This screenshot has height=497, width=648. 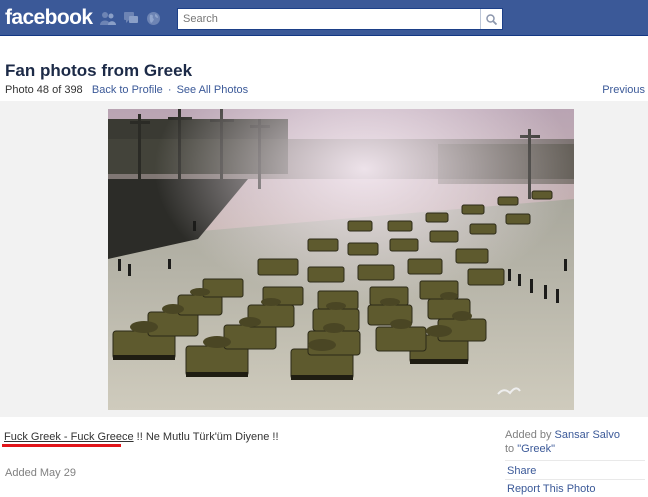 What do you see at coordinates (49, 18) in the screenshot?
I see `facebook-logo: facebook` at bounding box center [49, 18].